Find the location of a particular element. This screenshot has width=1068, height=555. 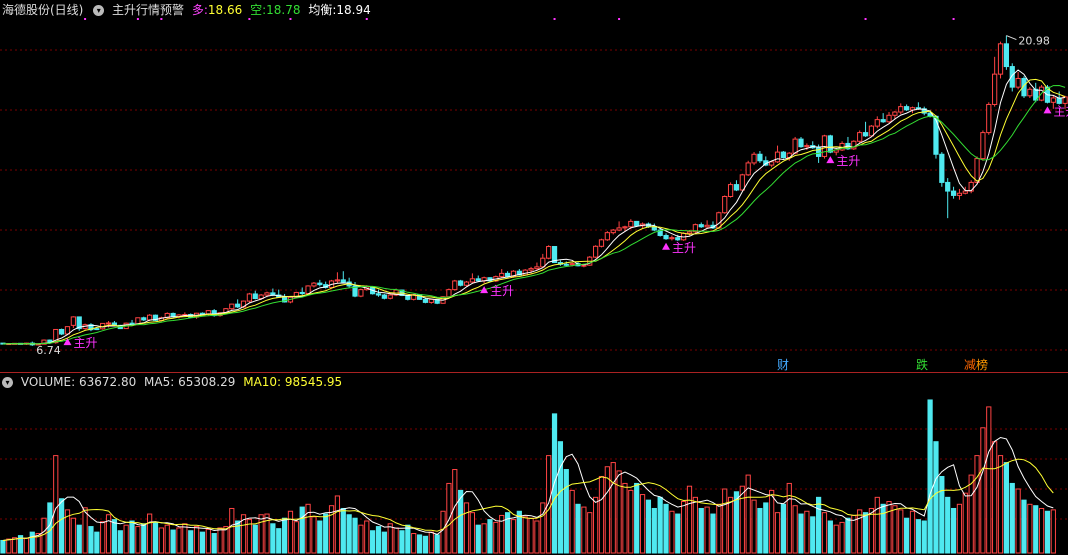

signal-marker: 主升 is located at coordinates (843, 161).